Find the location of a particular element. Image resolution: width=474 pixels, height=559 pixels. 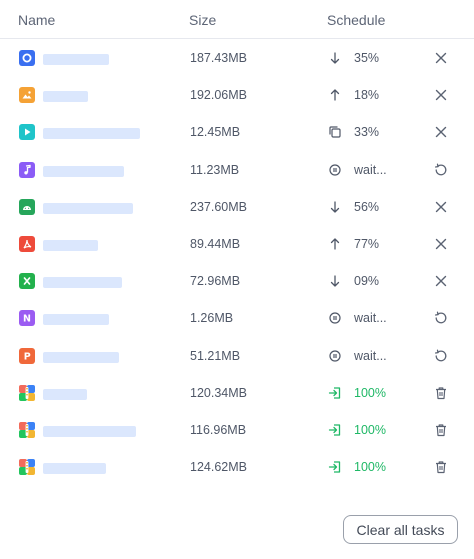

task-progress: 18% is located at coordinates (367, 95).